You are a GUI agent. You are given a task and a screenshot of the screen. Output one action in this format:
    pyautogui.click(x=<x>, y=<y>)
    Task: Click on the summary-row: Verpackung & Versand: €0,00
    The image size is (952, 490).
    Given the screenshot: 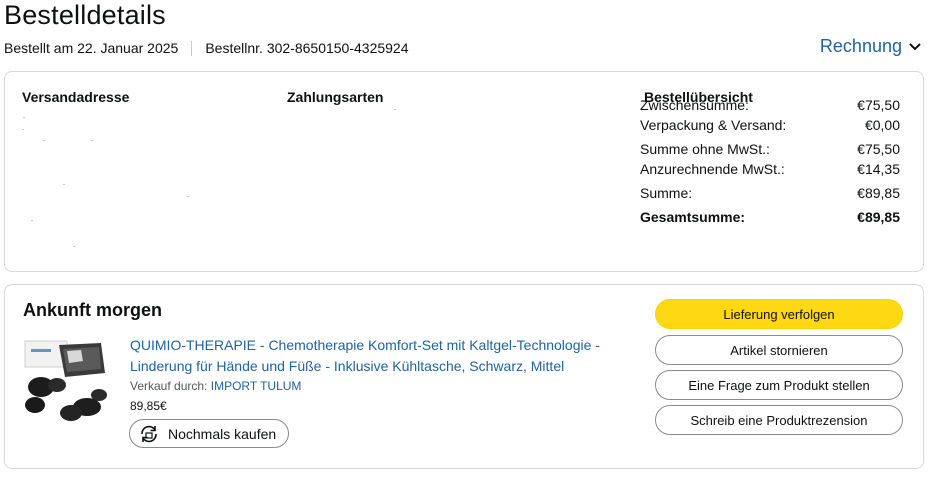 What is the action you would take?
    pyautogui.click(x=770, y=125)
    